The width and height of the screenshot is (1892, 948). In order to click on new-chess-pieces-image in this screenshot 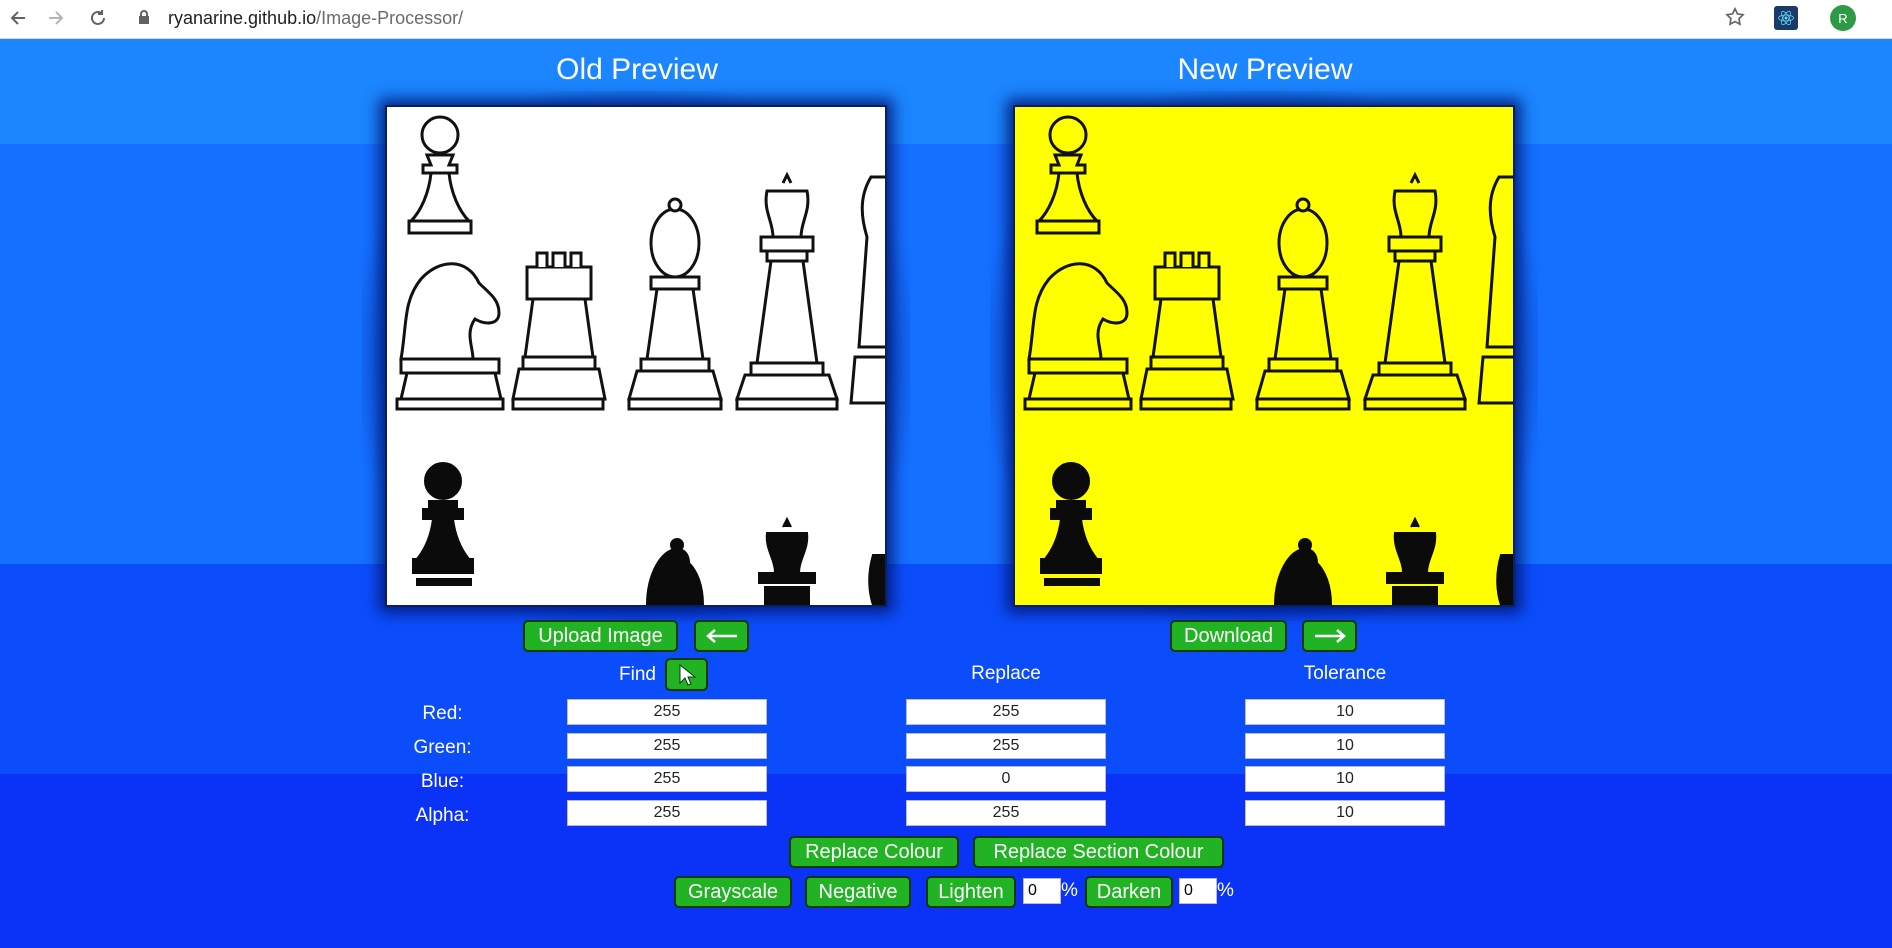, I will do `click(1268, 360)`.